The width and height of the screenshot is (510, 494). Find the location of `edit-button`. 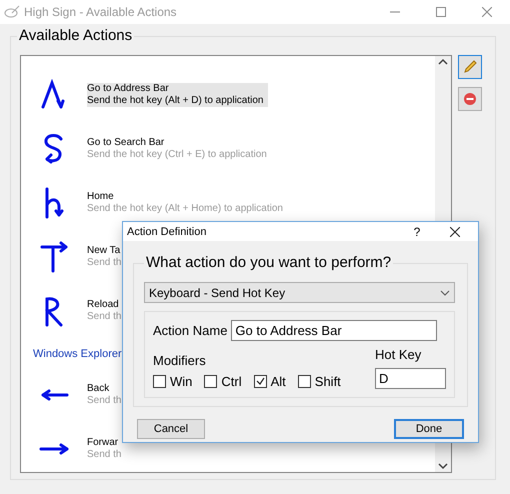

edit-button is located at coordinates (470, 67).